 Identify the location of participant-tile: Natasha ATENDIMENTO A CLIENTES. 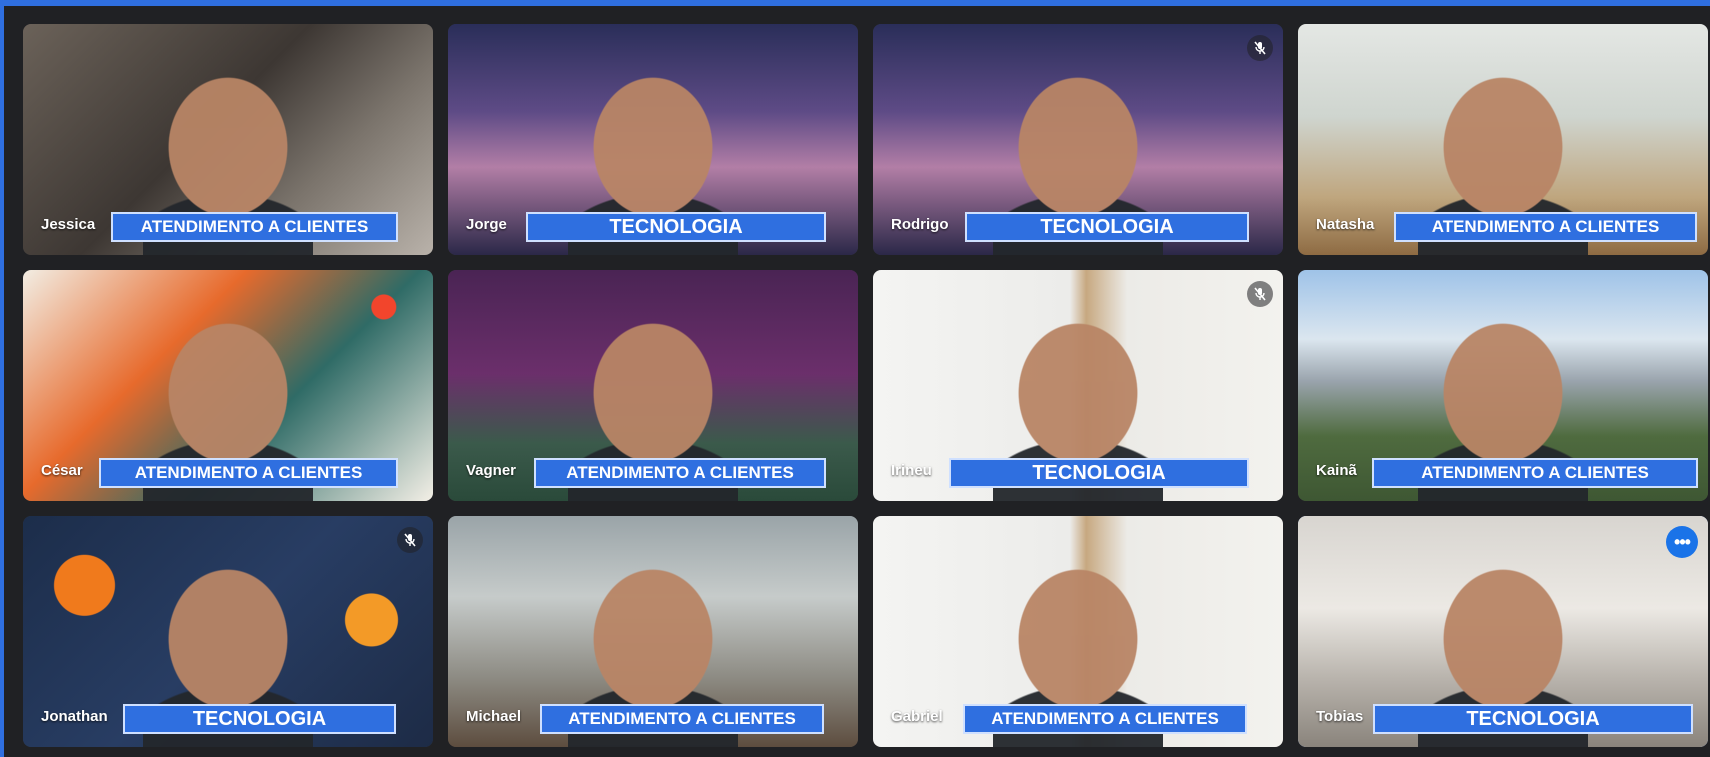
(1503, 139).